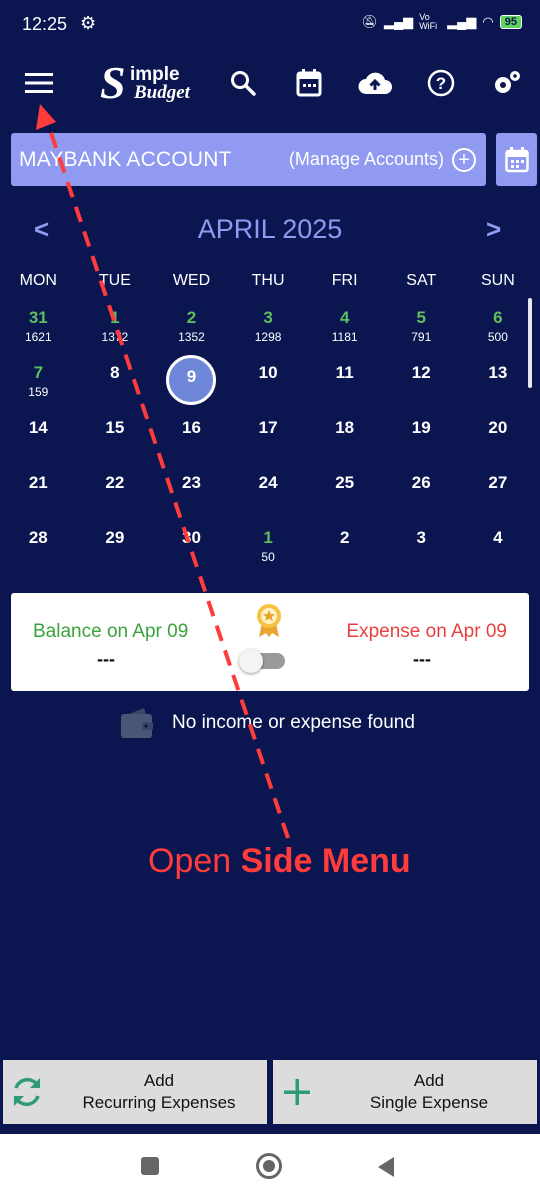  What do you see at coordinates (135, 1092) in the screenshot?
I see `add-recurring-button: Add Recurring Expenses` at bounding box center [135, 1092].